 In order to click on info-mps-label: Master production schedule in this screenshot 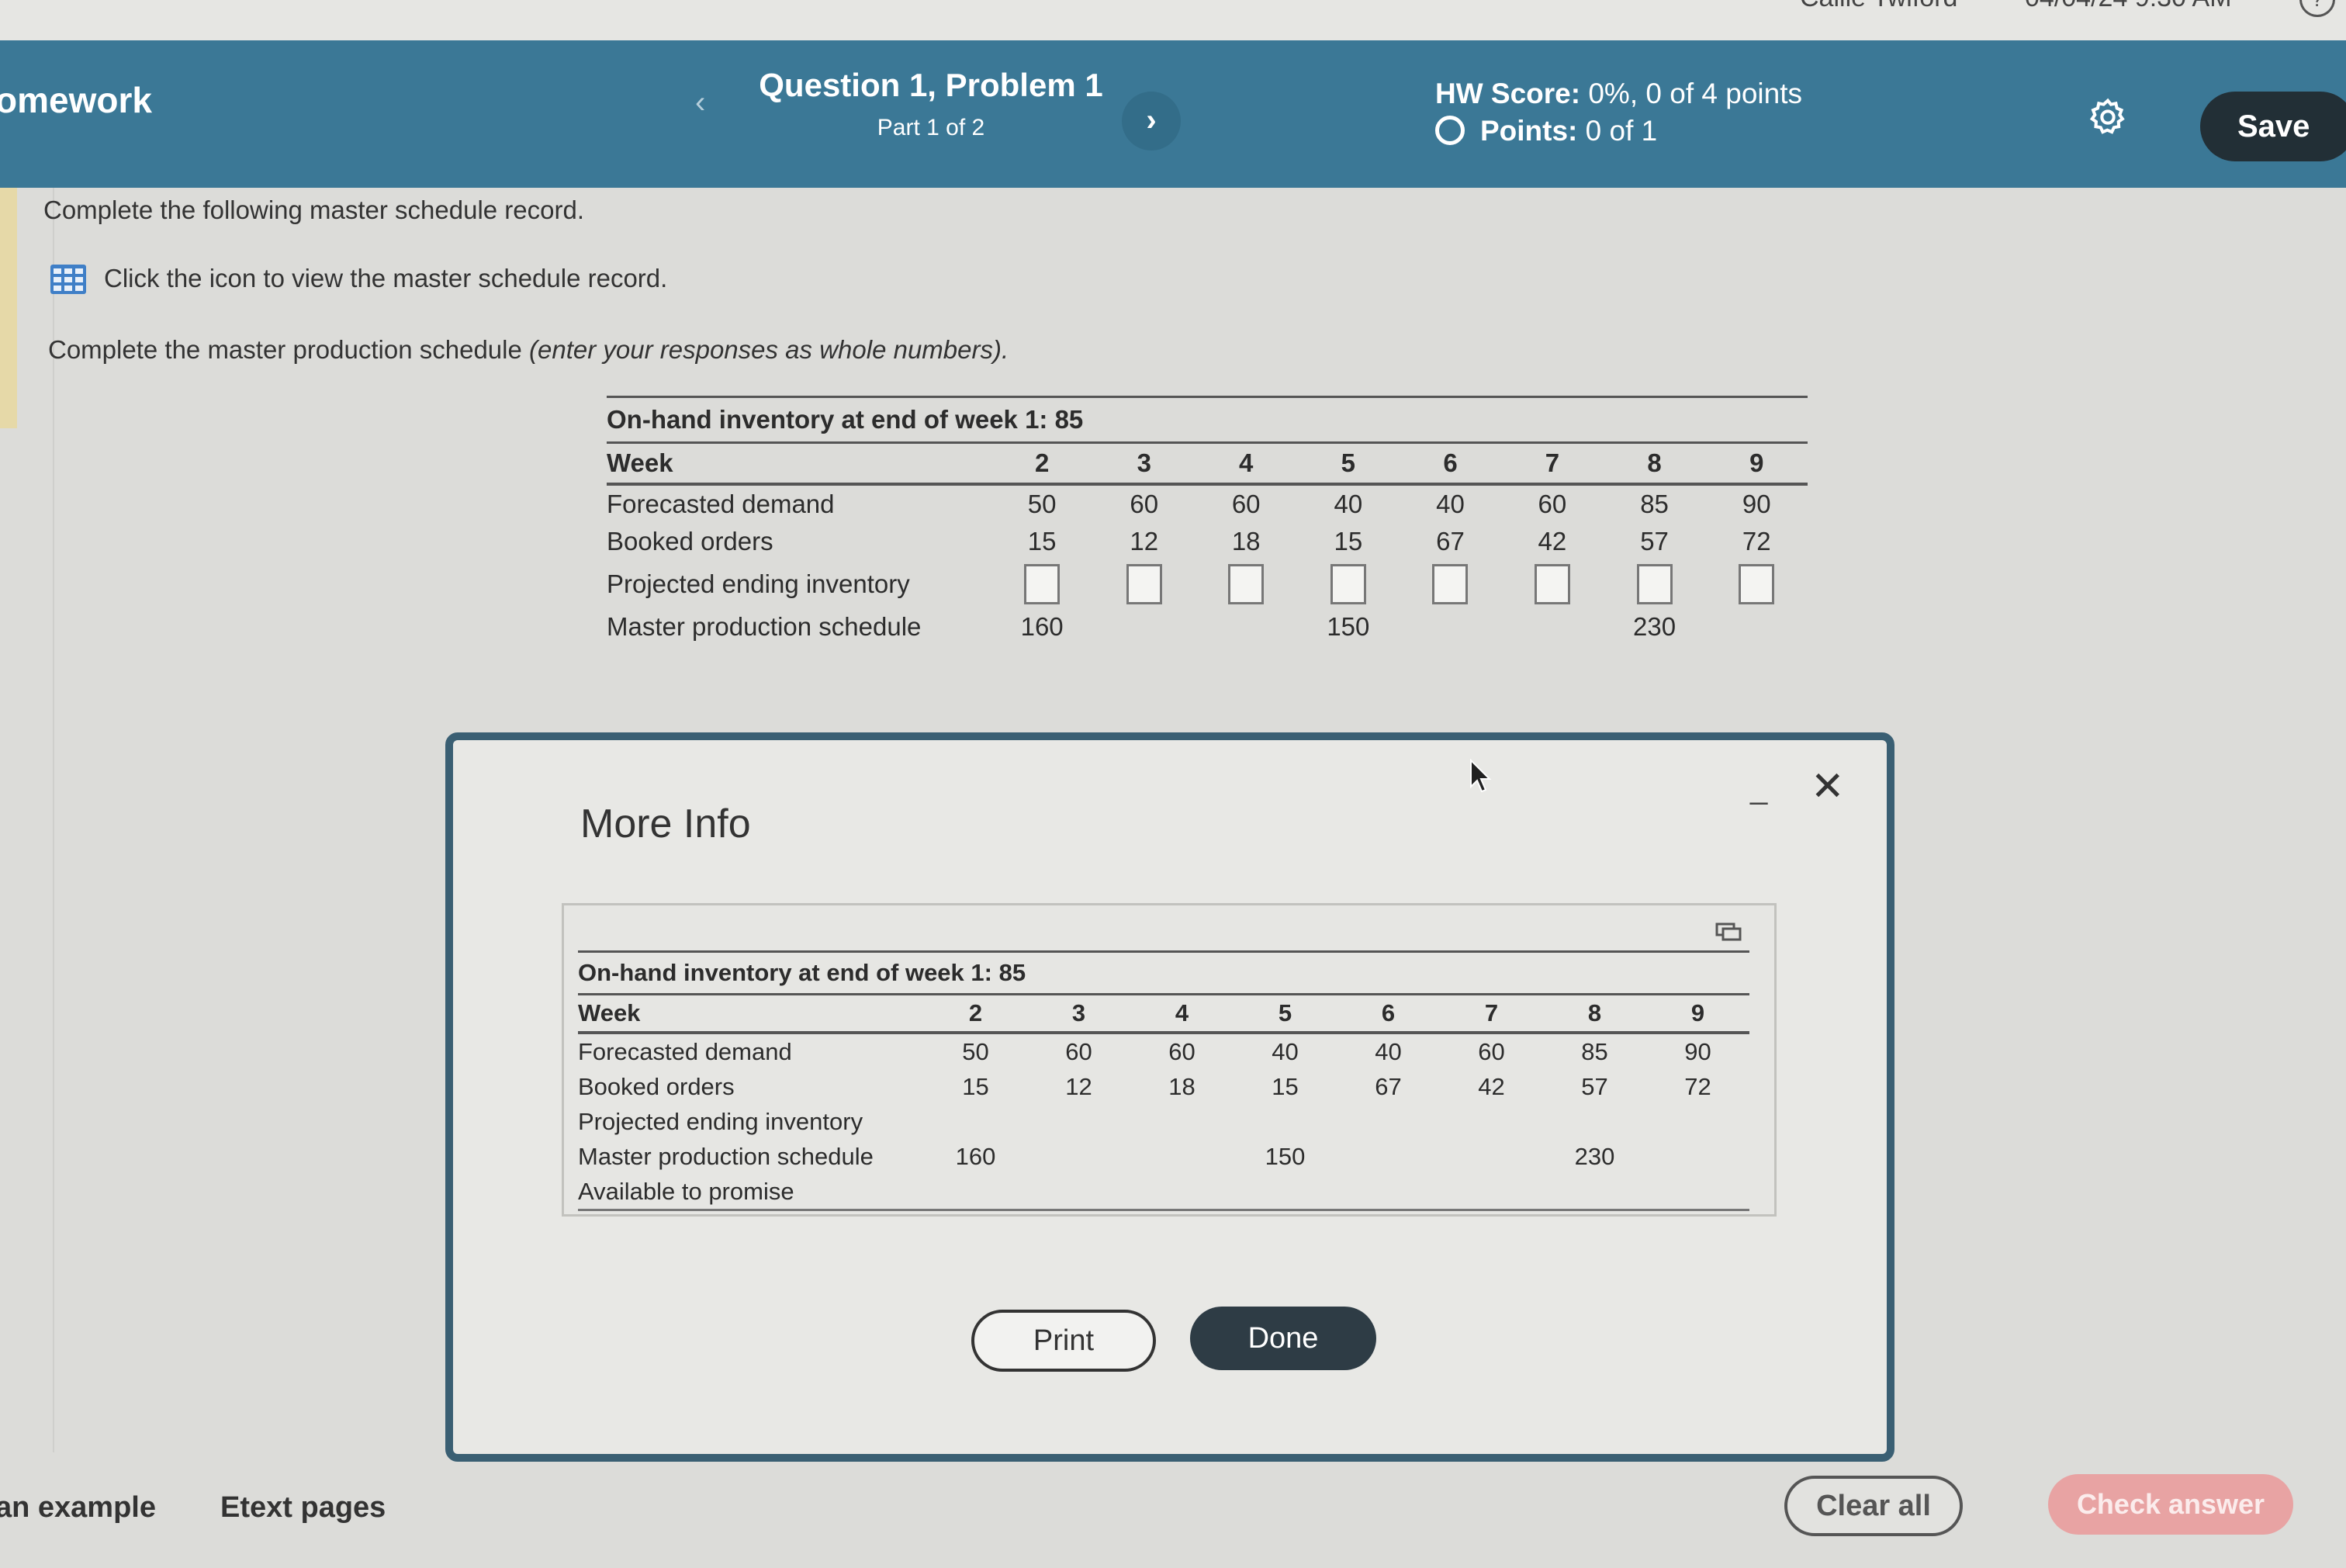, I will do `click(726, 1156)`.